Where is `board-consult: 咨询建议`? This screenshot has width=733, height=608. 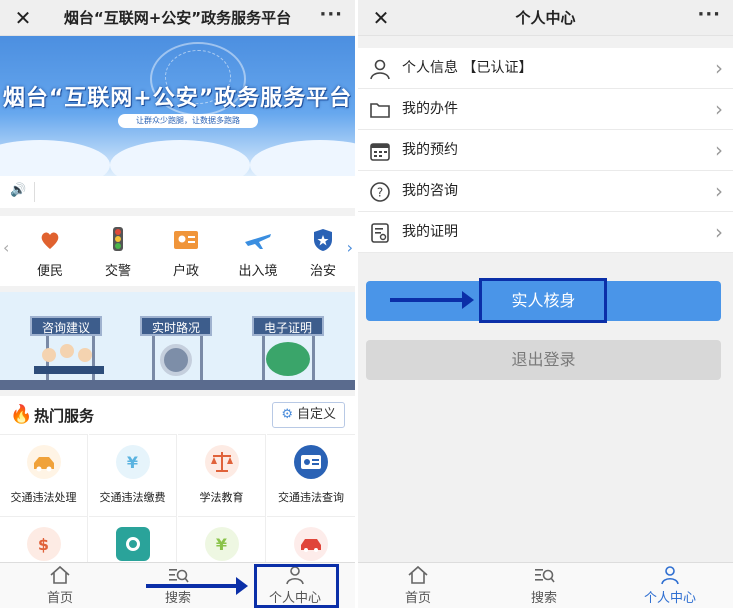 board-consult: 咨询建议 is located at coordinates (66, 326).